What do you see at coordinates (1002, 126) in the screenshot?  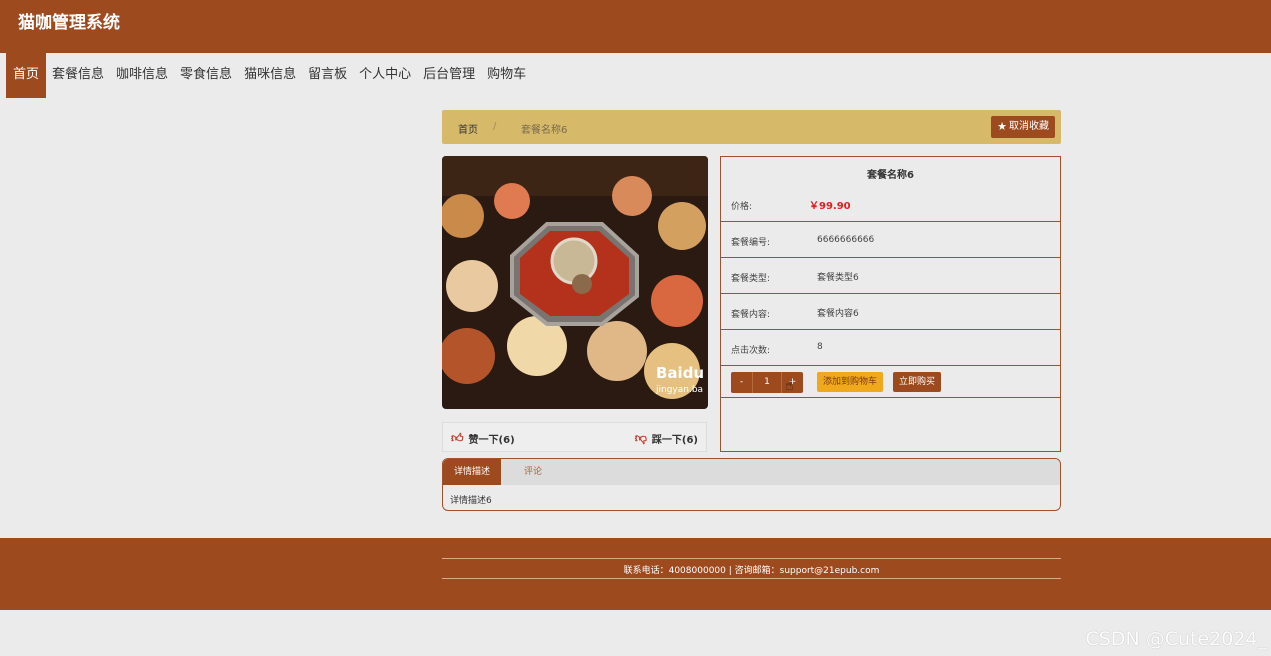 I see `star-icon: ★` at bounding box center [1002, 126].